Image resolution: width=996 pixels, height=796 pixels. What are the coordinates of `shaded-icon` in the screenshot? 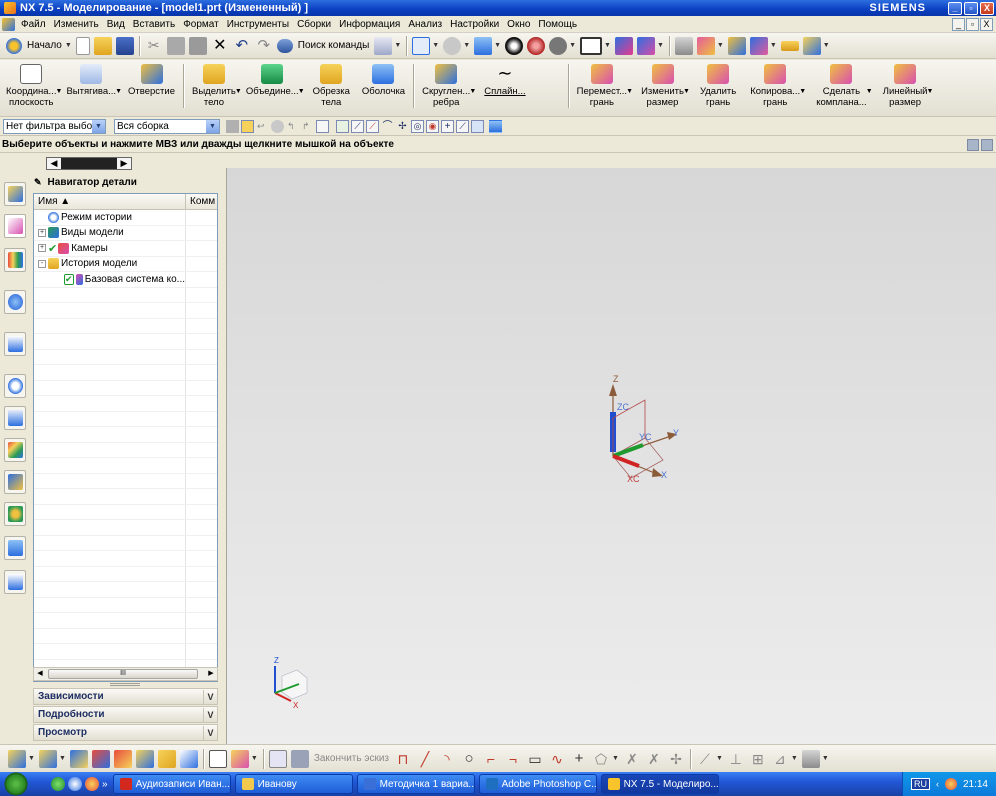 It's located at (536, 45).